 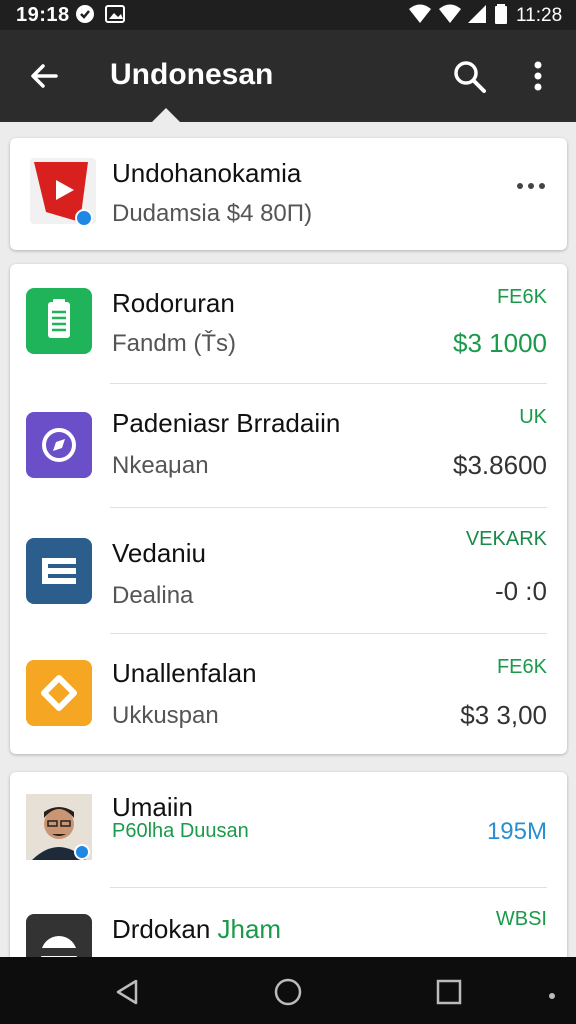 I want to click on recents-icon, so click(x=449, y=992).